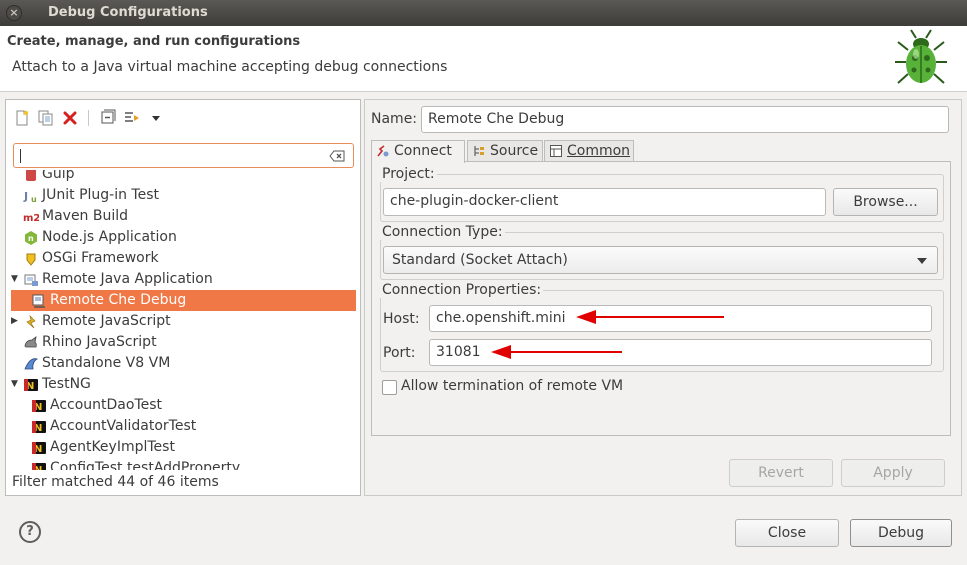 The width and height of the screenshot is (967, 565). What do you see at coordinates (66, 384) in the screenshot?
I see `tree-item-label: TestNG` at bounding box center [66, 384].